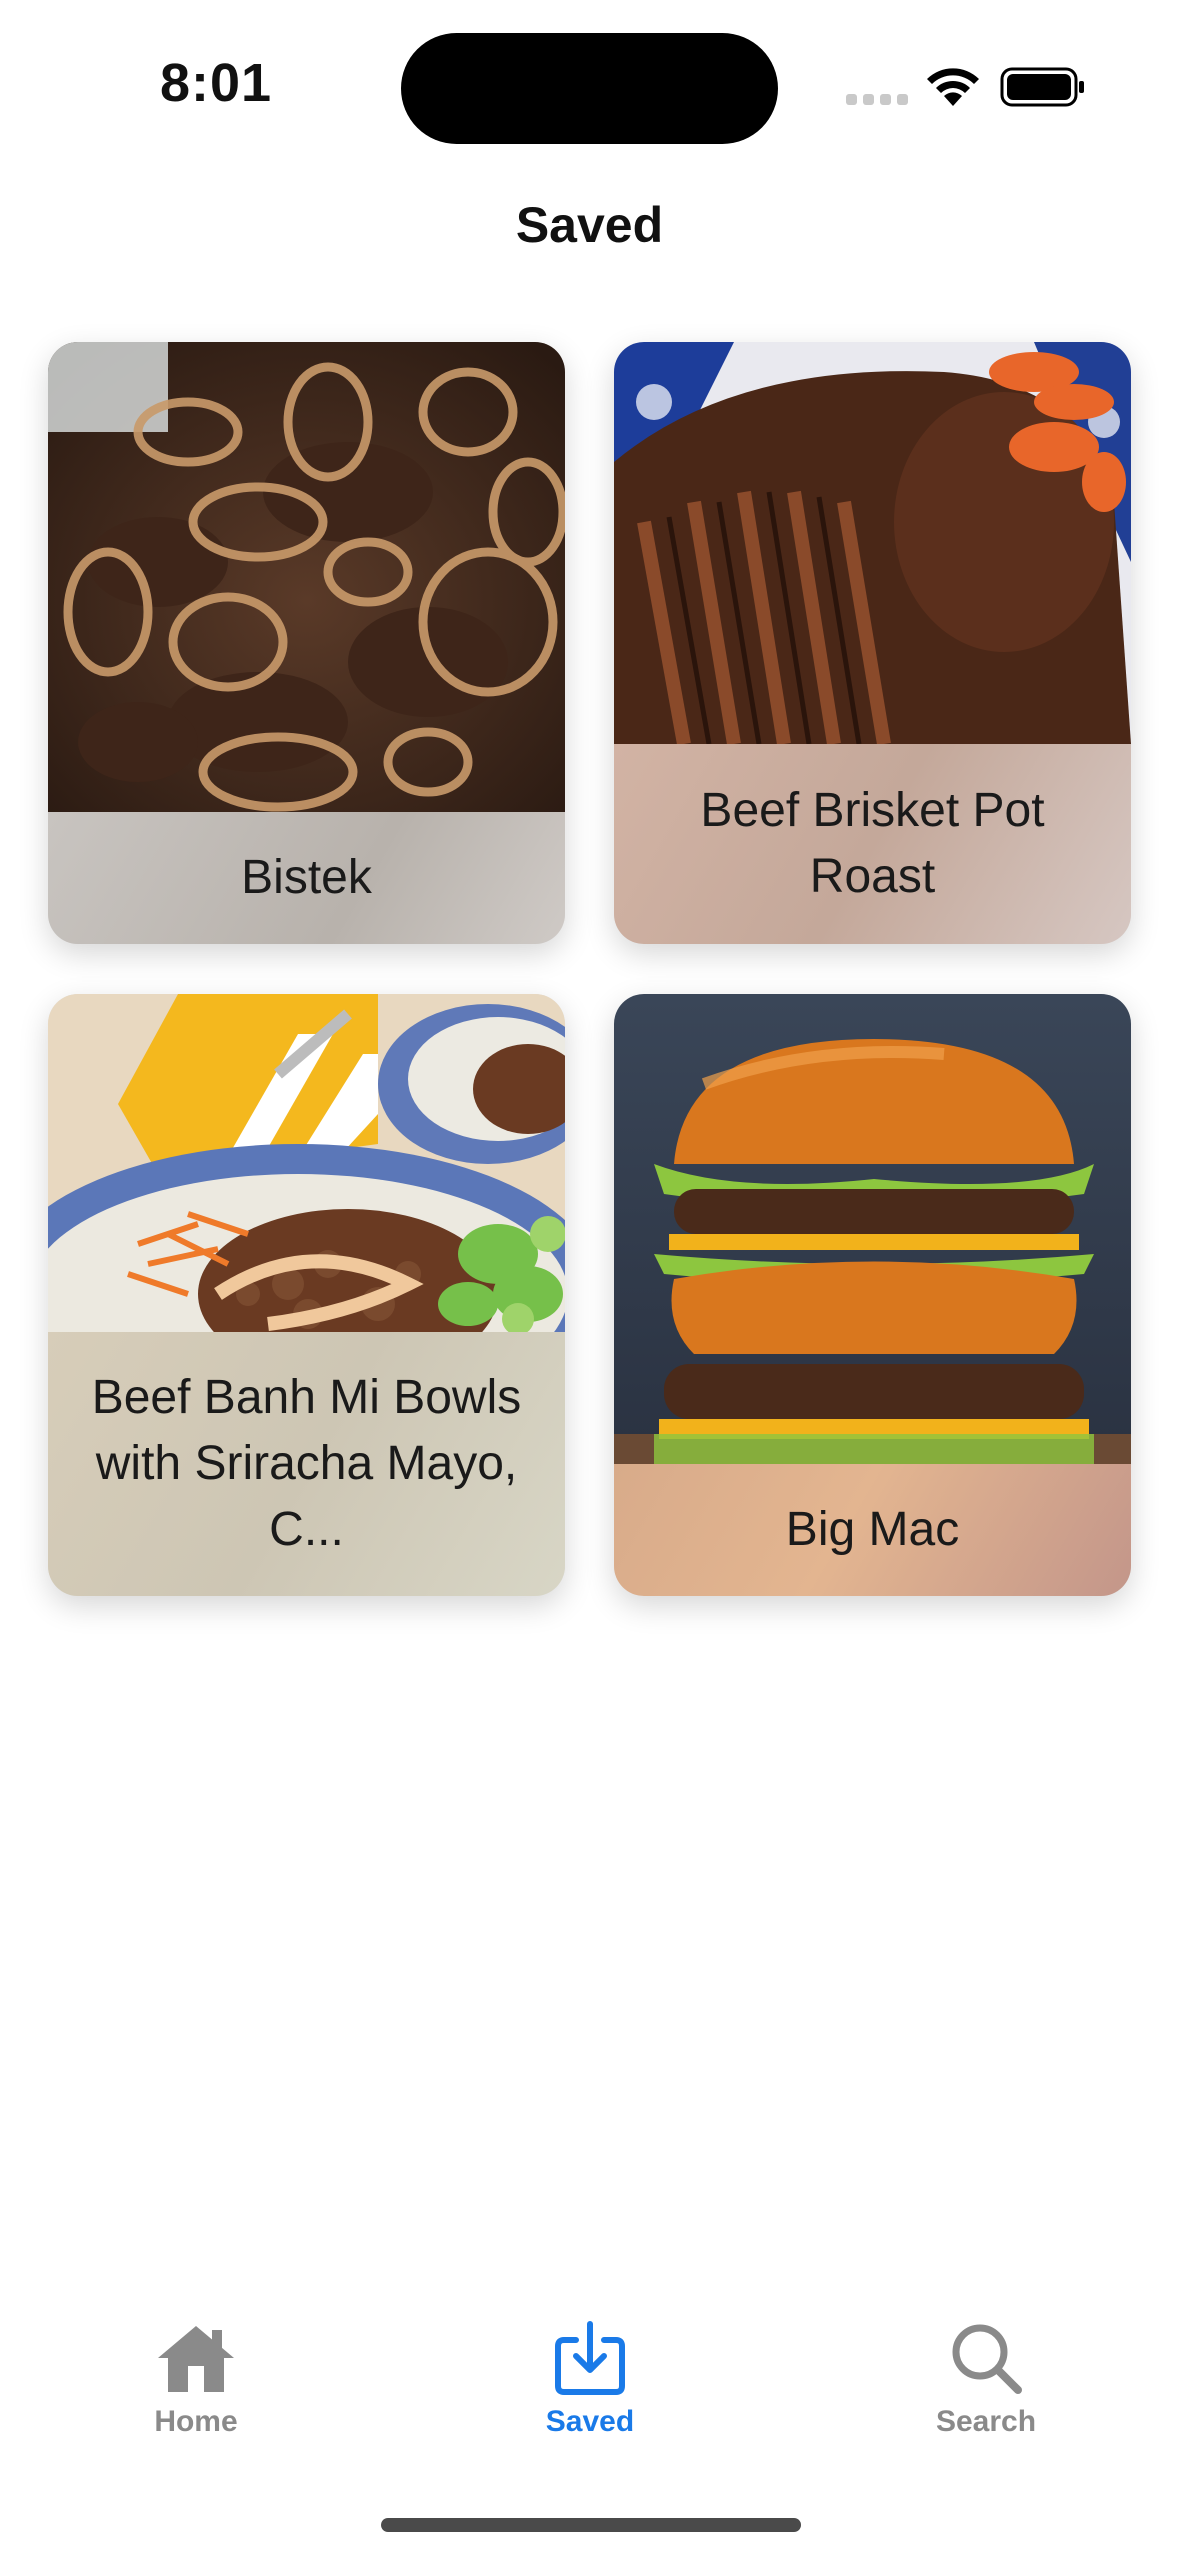 This screenshot has width=1179, height=2556. I want to click on recipe-card-bistek: Bistek, so click(306, 643).